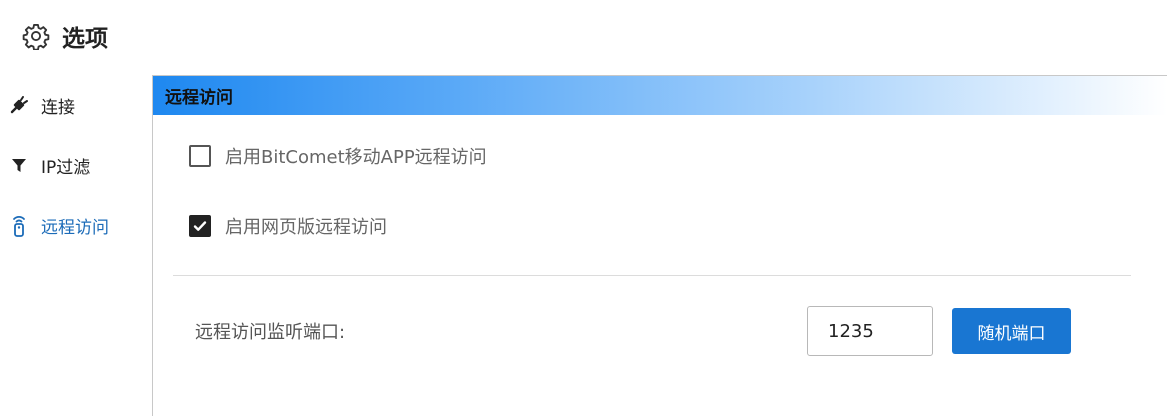 This screenshot has width=1167, height=416. I want to click on sidebar-item-label: 远程访问, so click(75, 227).